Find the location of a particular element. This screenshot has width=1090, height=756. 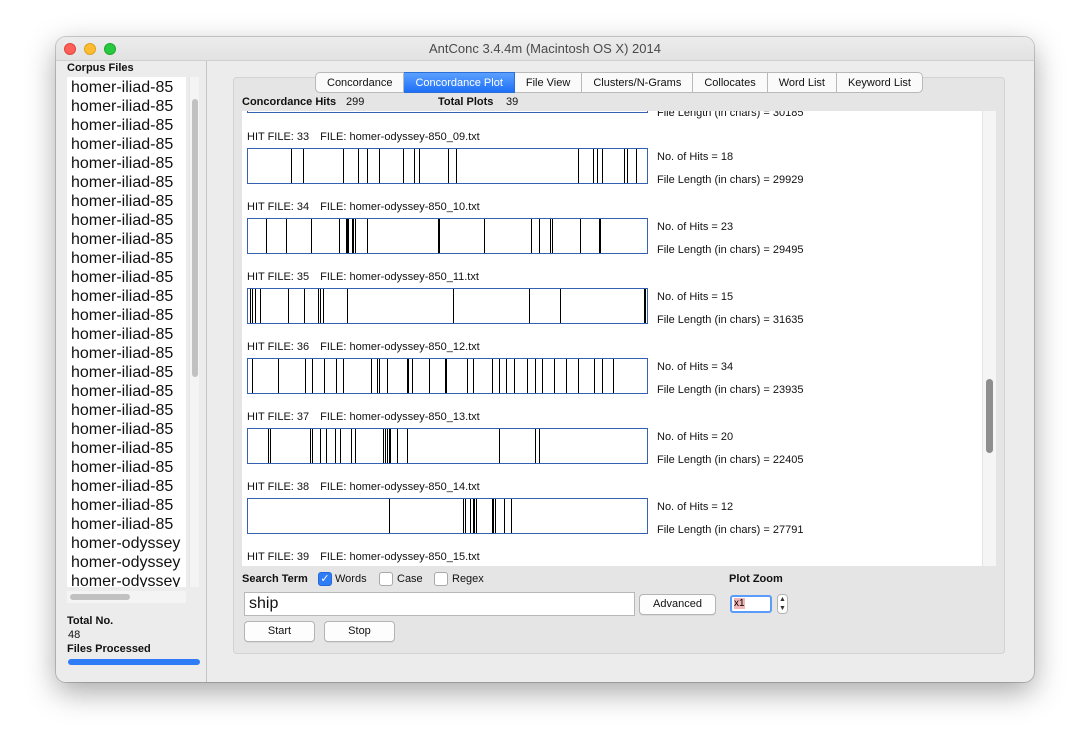

tab-word-list: Word List is located at coordinates (802, 82).